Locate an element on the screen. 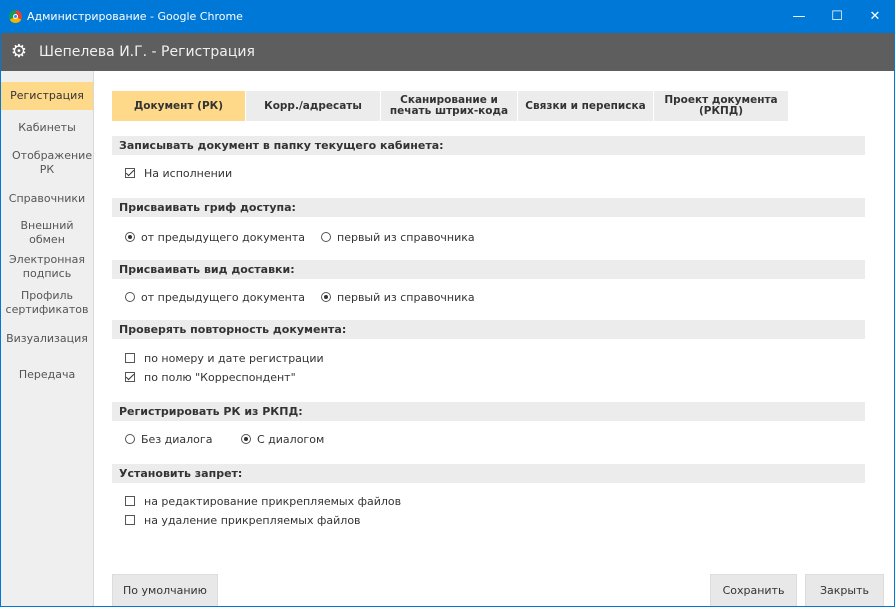 This screenshot has width=895, height=607. window-titlebar: Администрирование - Google Chrome — ☐ ✕ is located at coordinates (447, 17).